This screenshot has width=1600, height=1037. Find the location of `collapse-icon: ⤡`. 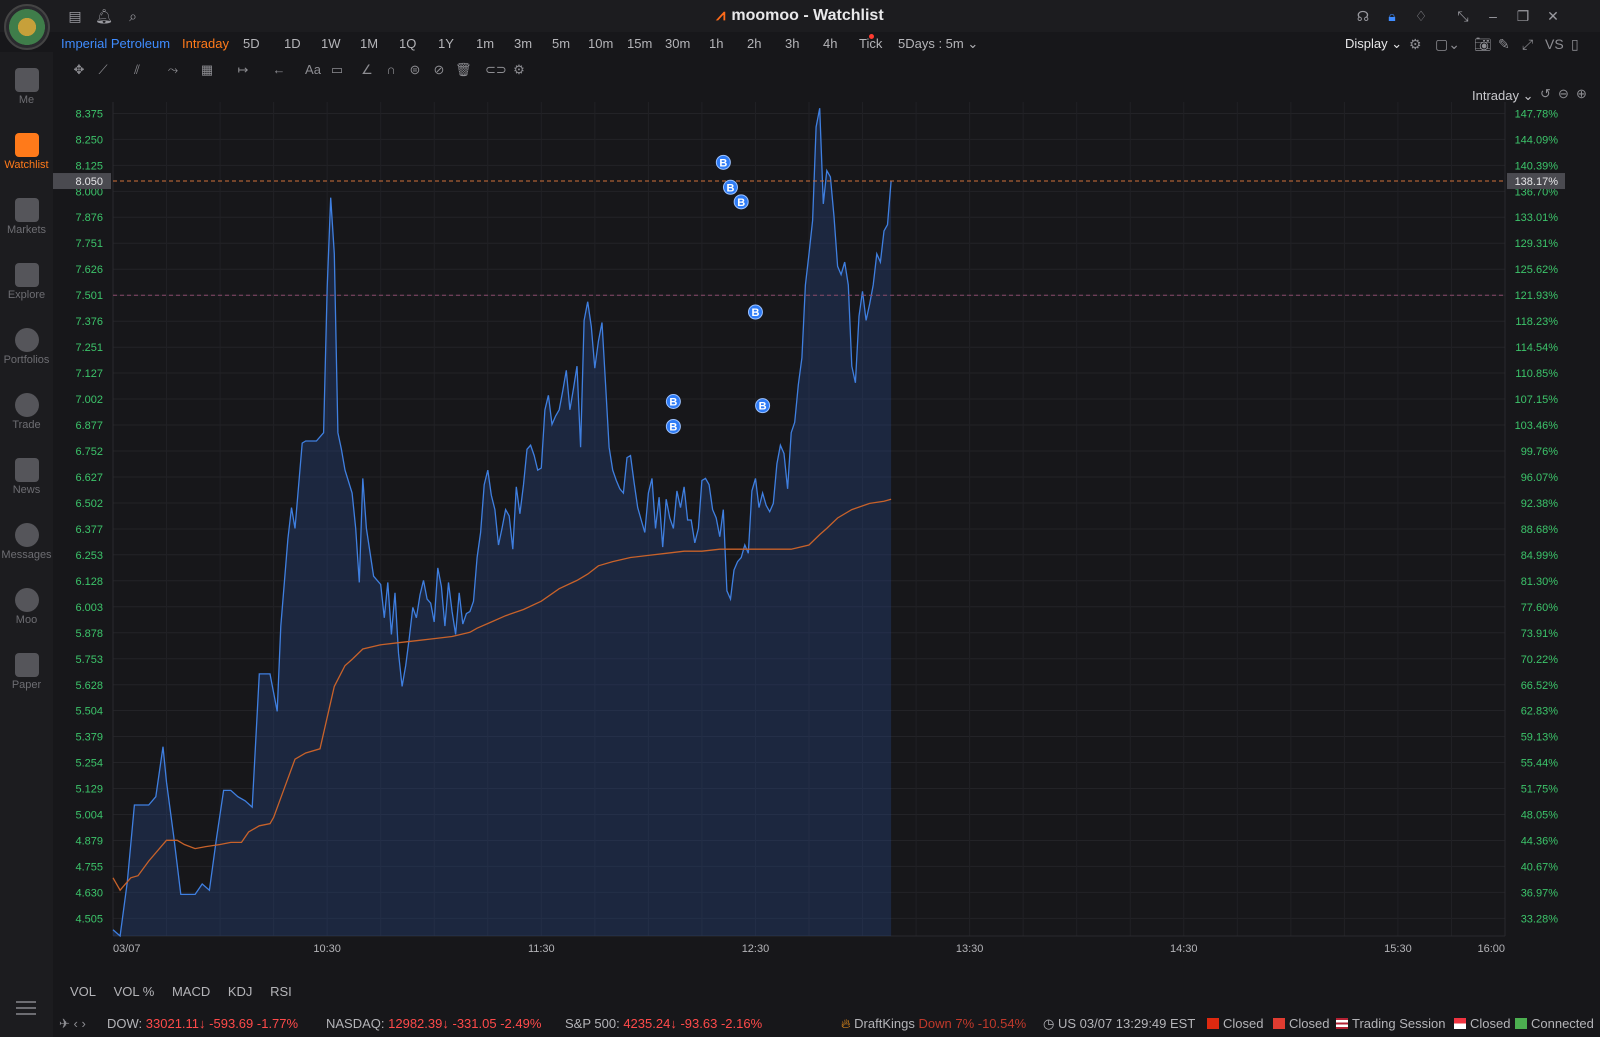

collapse-icon: ⤡ is located at coordinates (1463, 16).